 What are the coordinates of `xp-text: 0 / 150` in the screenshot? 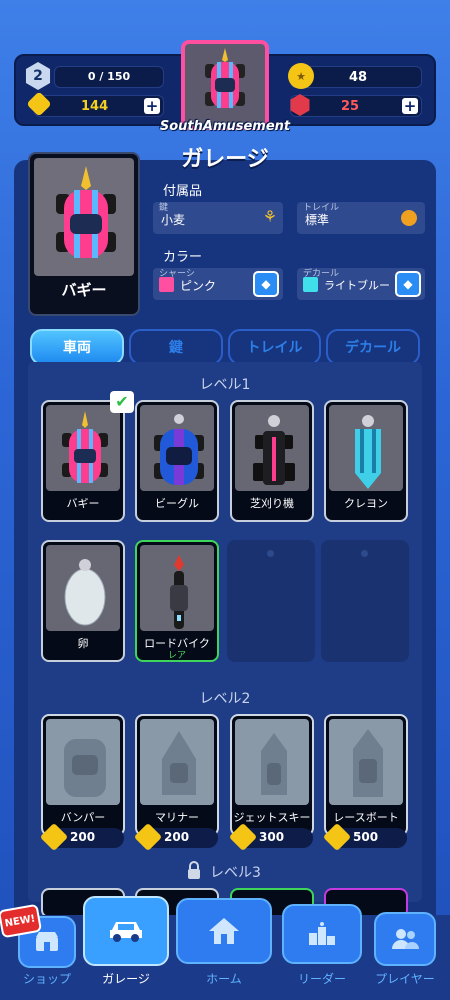 It's located at (109, 76).